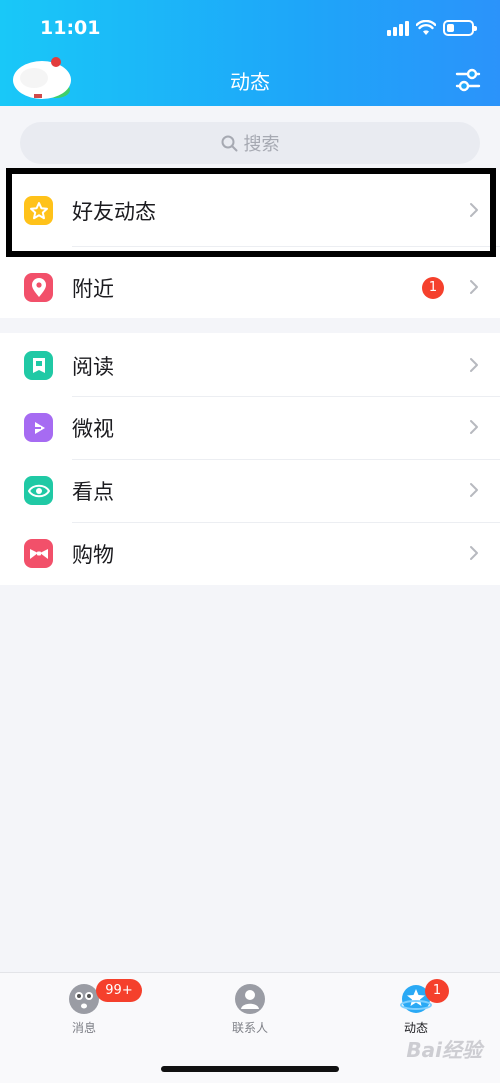  I want to click on list-item-kandian: 看点, so click(250, 491).